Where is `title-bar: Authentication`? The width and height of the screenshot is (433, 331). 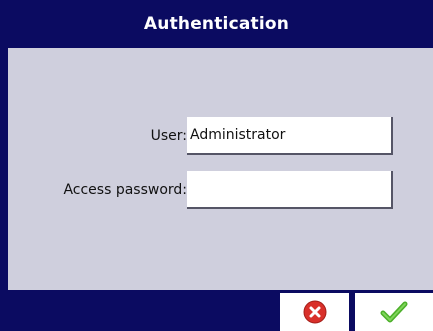 title-bar: Authentication is located at coordinates (216, 24).